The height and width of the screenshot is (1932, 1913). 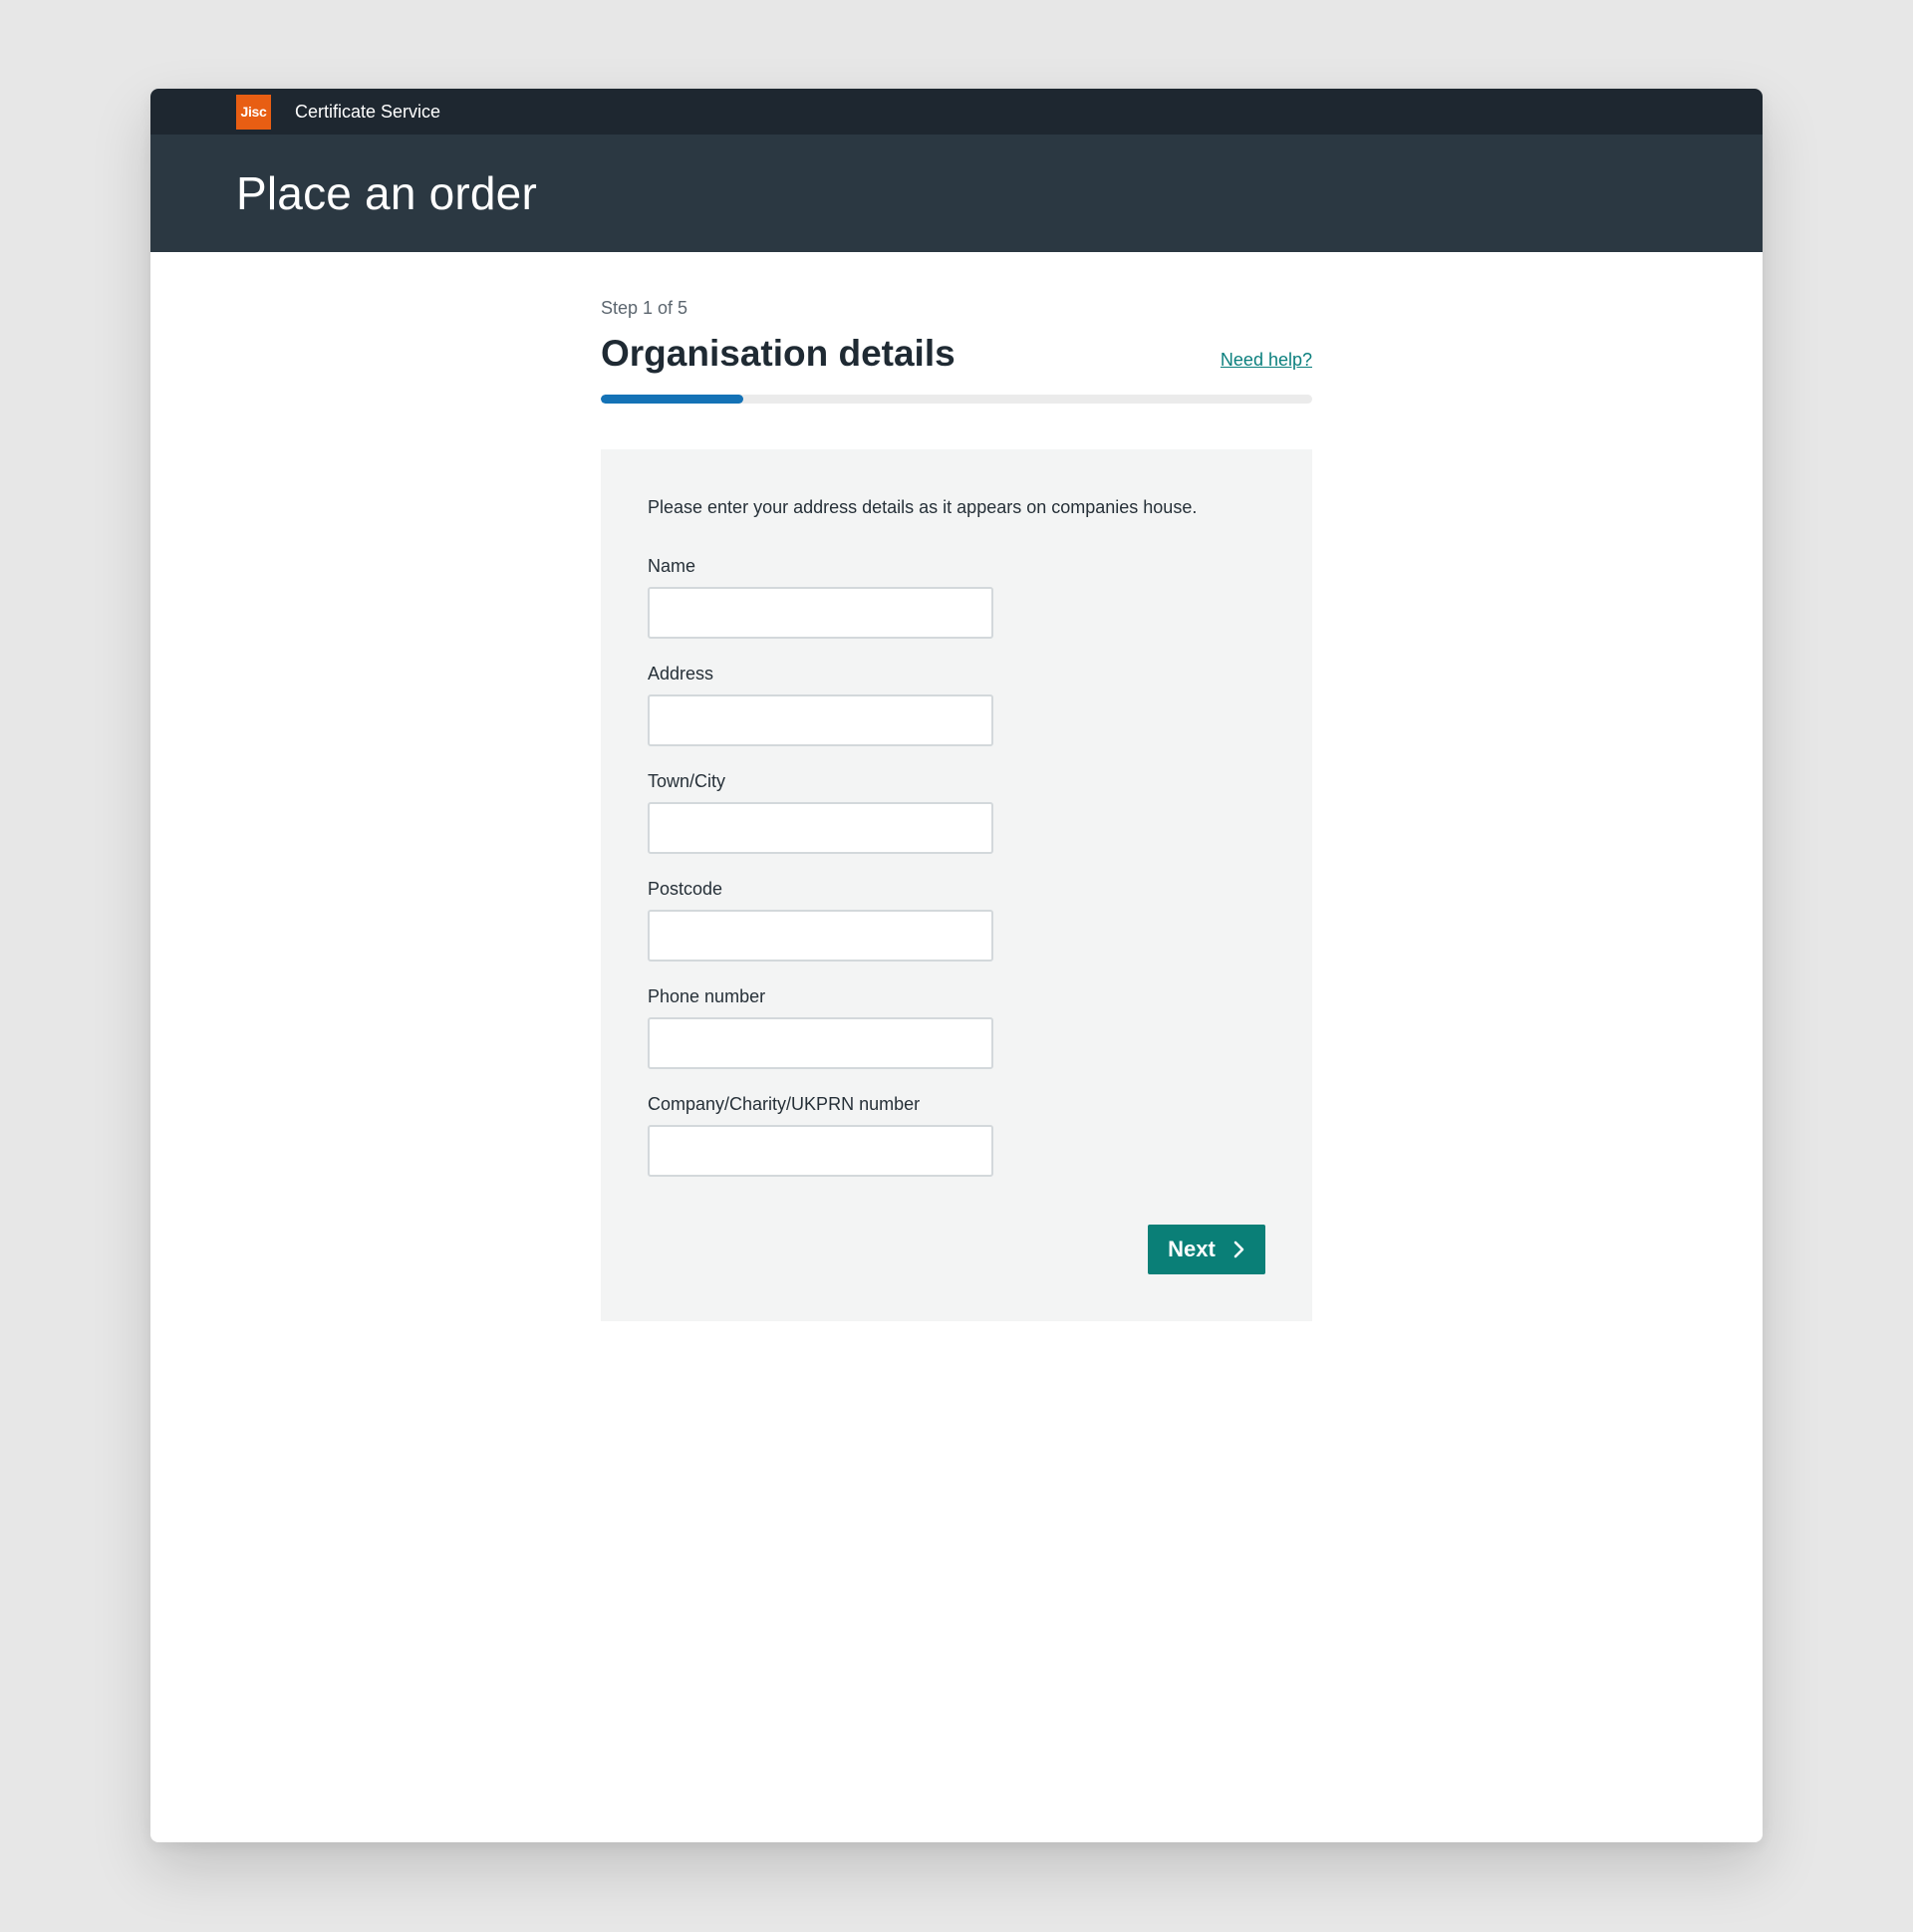 What do you see at coordinates (956, 193) in the screenshot?
I see `page-header: Place an order` at bounding box center [956, 193].